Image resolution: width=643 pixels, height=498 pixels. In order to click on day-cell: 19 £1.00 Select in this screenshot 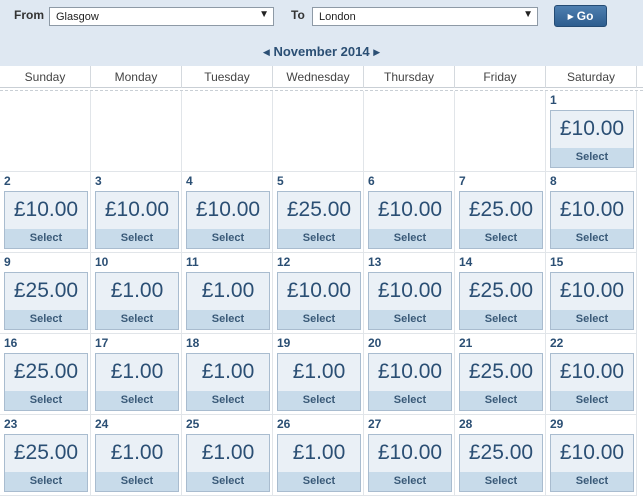, I will do `click(318, 374)`.